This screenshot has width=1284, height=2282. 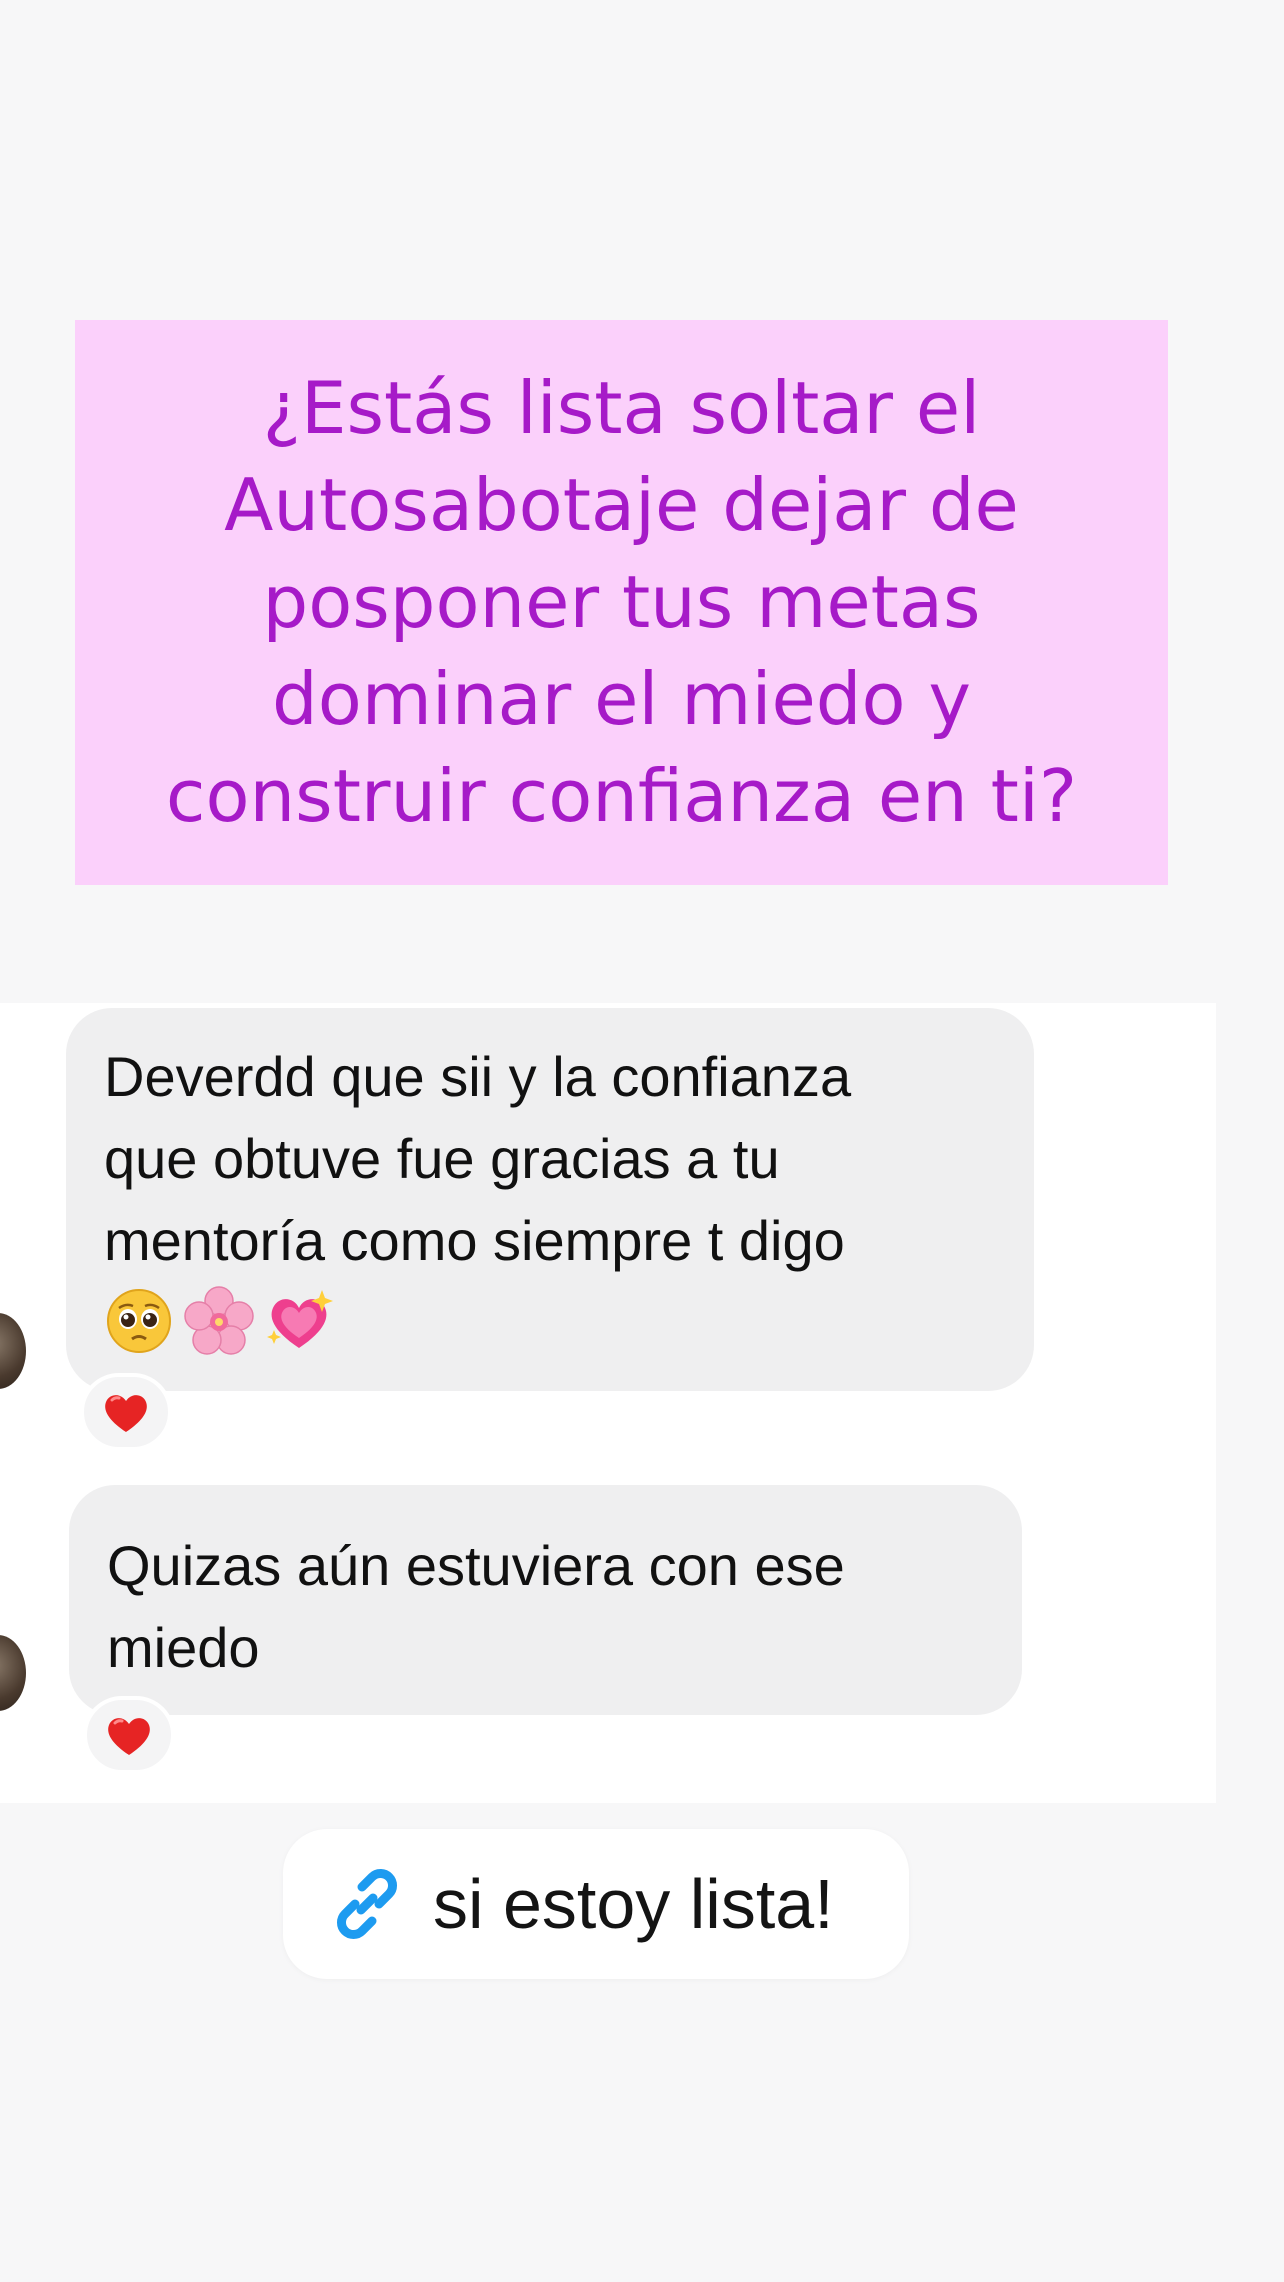 I want to click on cherry-blossom-emoji, so click(x=219, y=1320).